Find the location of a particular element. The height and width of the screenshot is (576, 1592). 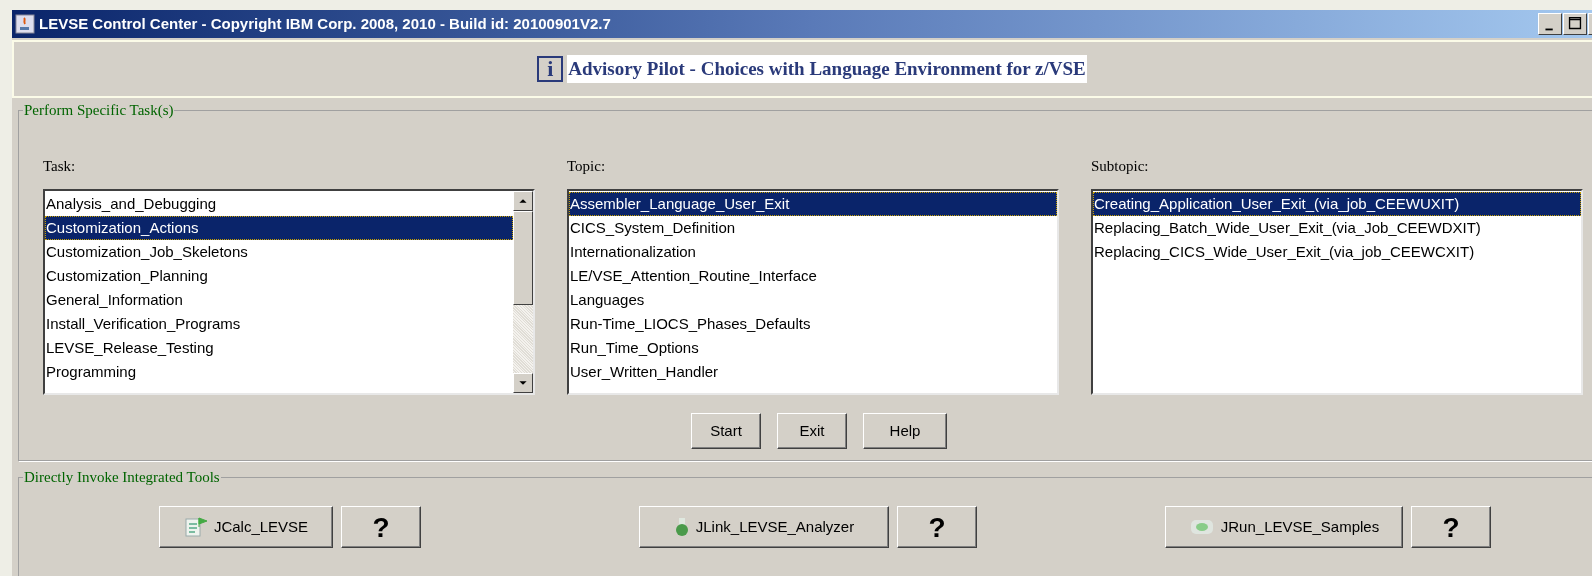

list-item: Customization_Job_Skeletons is located at coordinates (279, 252).